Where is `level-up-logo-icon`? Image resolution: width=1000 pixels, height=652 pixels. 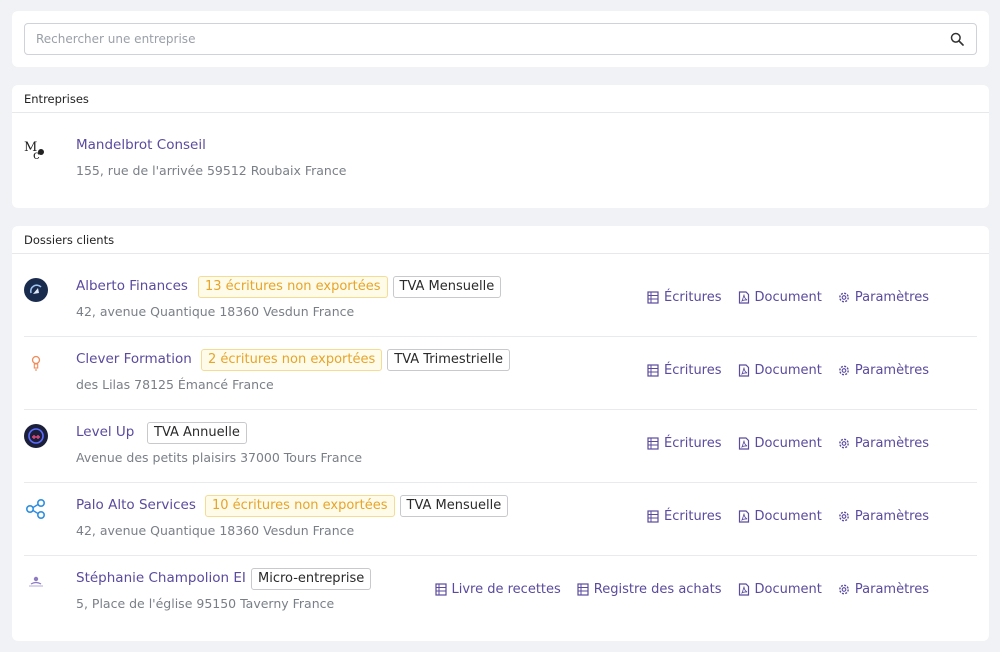 level-up-logo-icon is located at coordinates (36, 436).